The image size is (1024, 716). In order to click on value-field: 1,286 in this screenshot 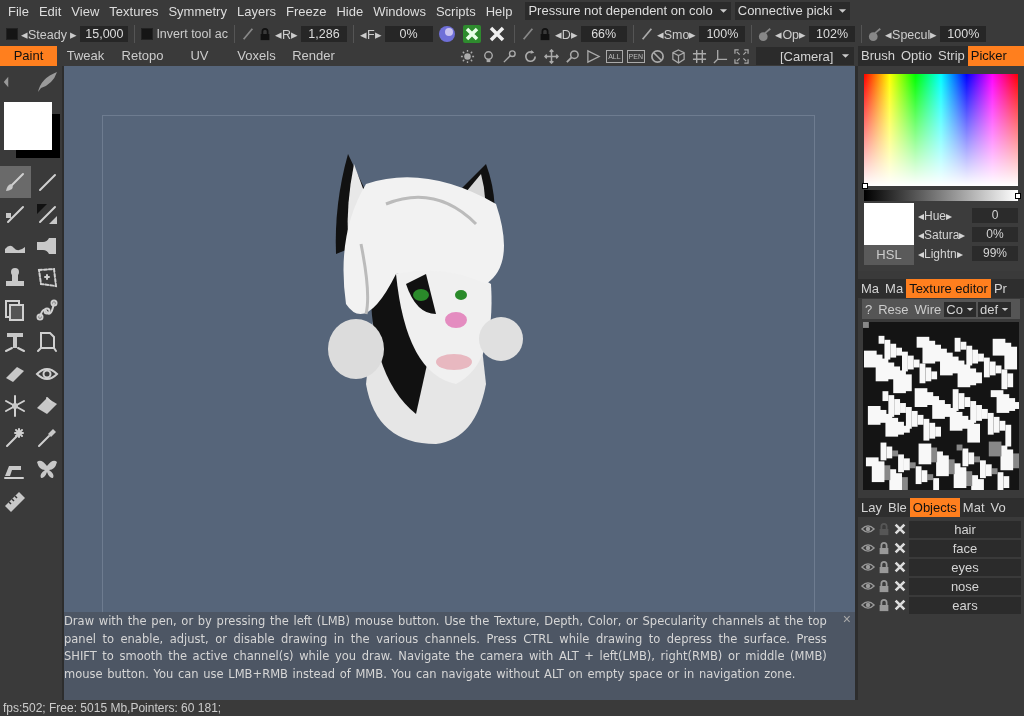, I will do `click(324, 34)`.